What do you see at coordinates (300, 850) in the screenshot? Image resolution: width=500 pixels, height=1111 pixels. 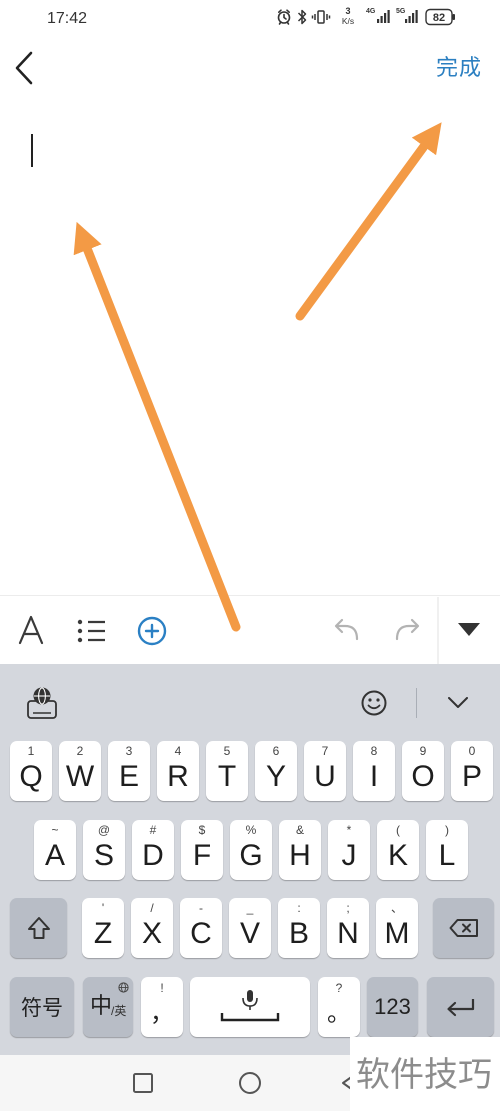 I see `key-h: & H` at bounding box center [300, 850].